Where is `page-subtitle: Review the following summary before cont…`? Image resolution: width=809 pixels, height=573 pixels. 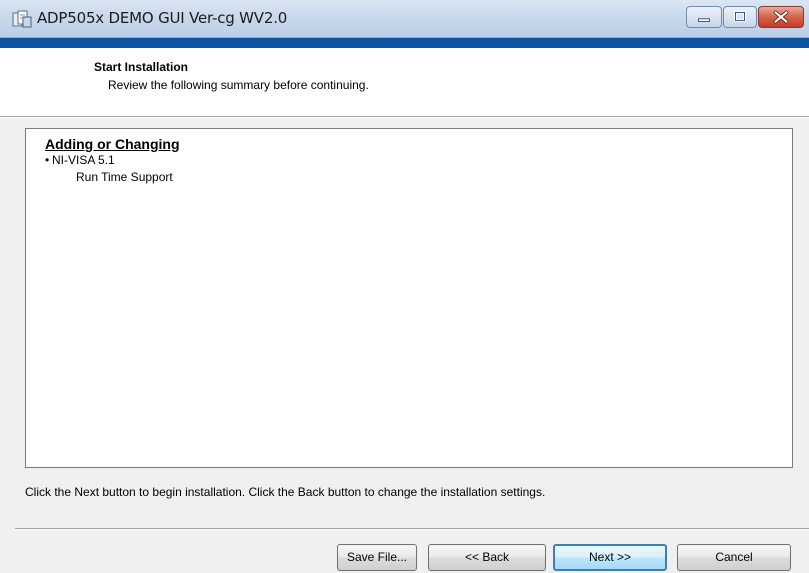 page-subtitle: Review the following summary before cont… is located at coordinates (238, 85).